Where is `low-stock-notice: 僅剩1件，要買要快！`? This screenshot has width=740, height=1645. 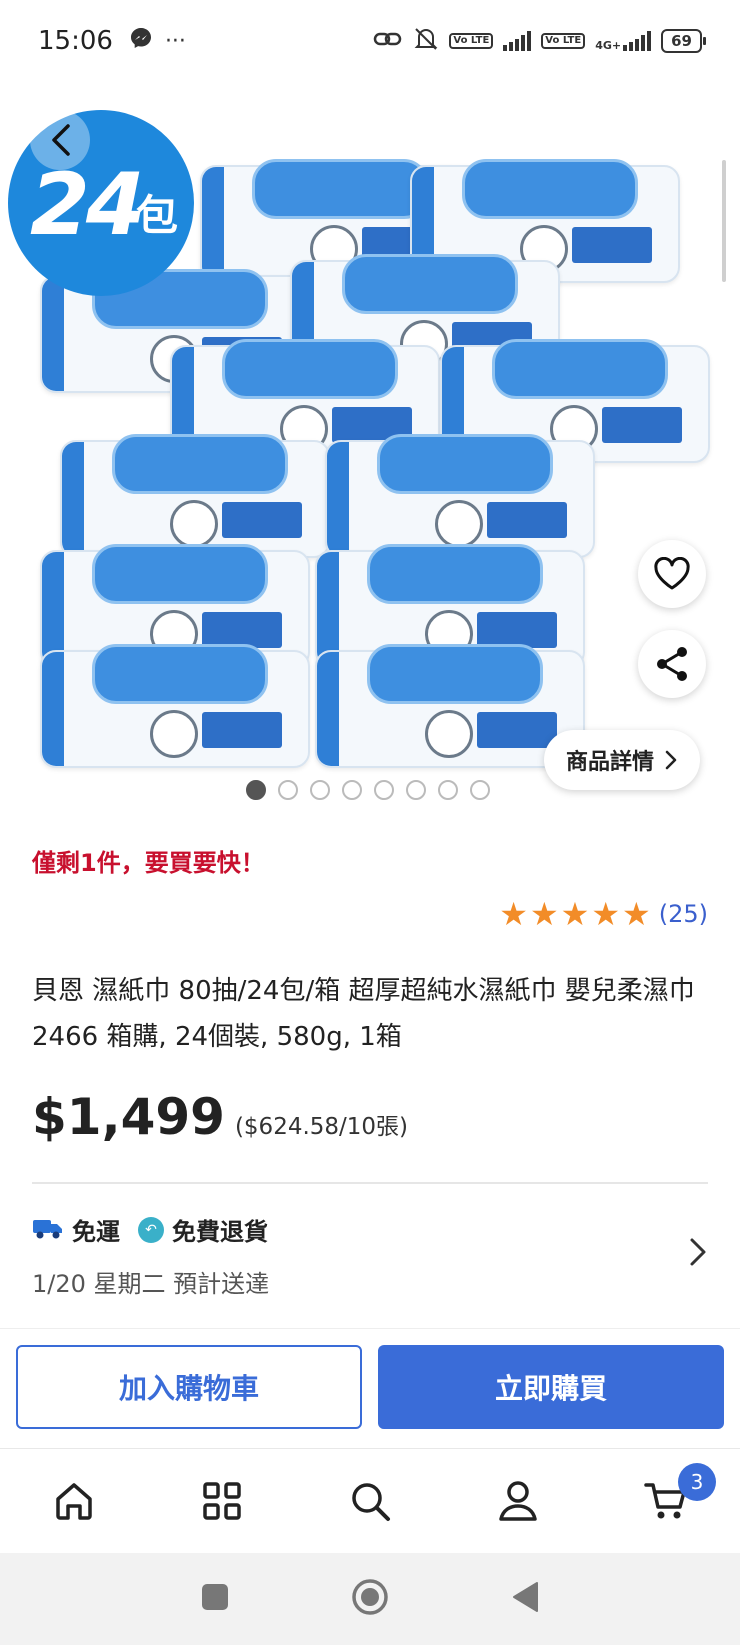
low-stock-notice: 僅剩1件，要買要快！ is located at coordinates (148, 863).